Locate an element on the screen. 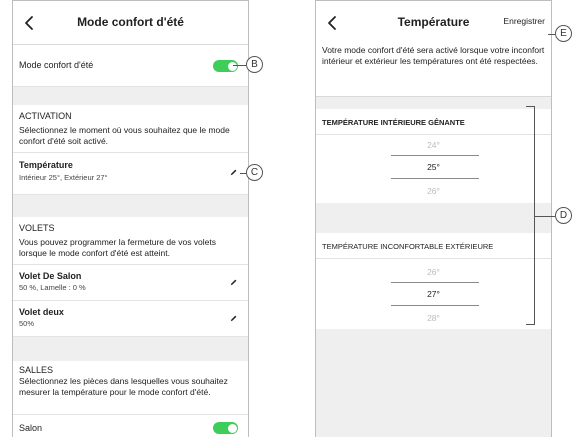 The height and width of the screenshot is (437, 579). picker-selected: 27° is located at coordinates (433, 294).